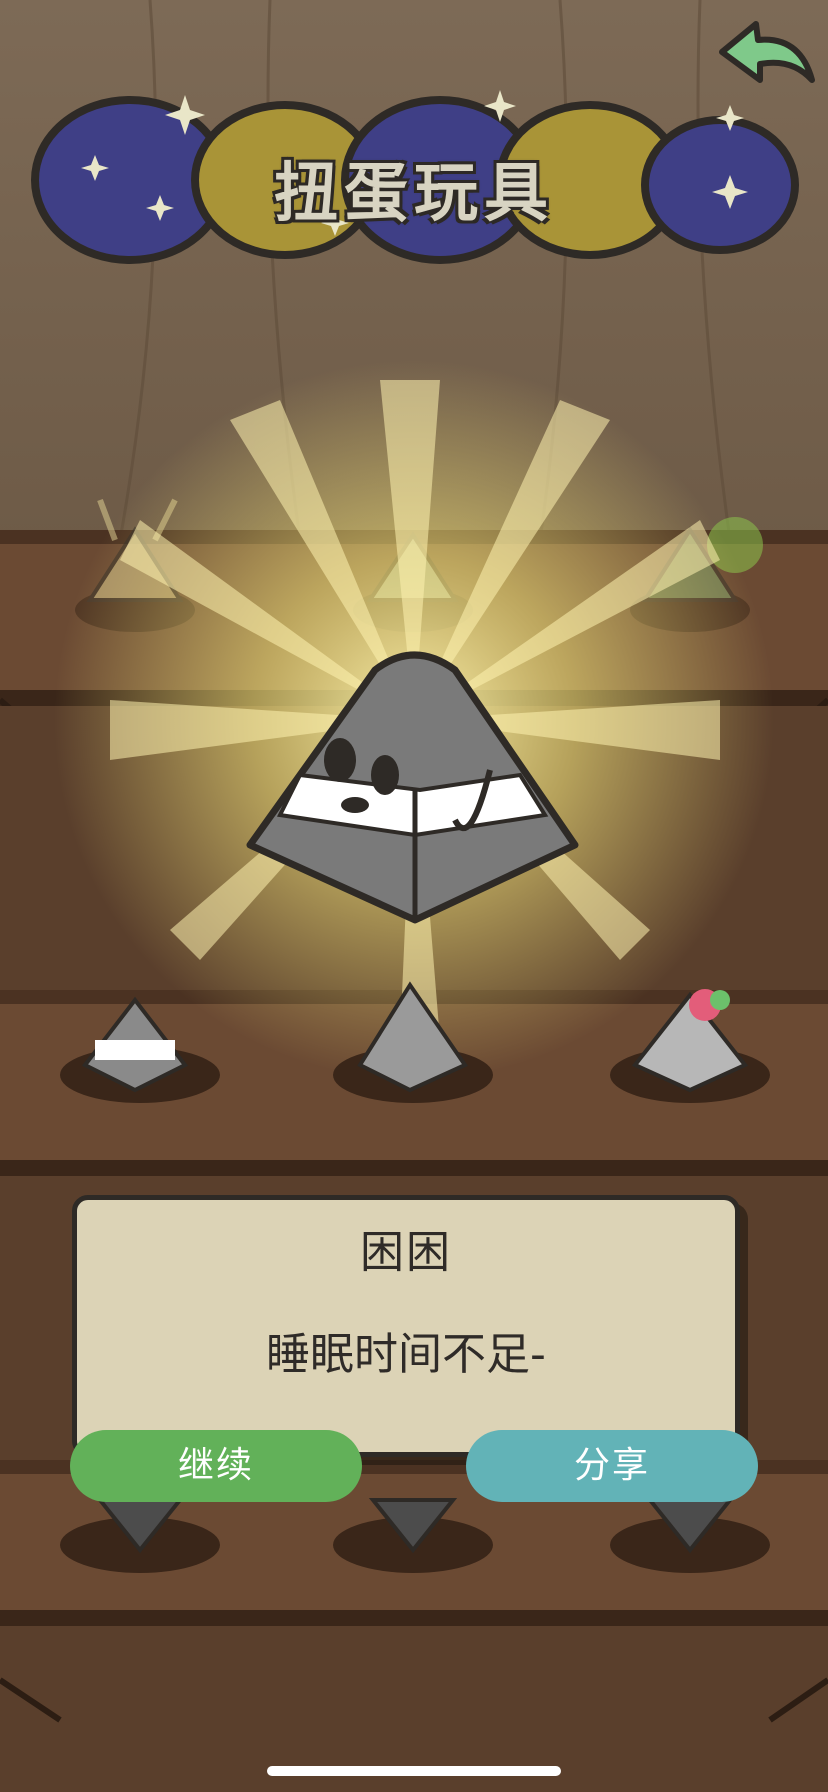 The image size is (828, 1792). Describe the element at coordinates (406, 1354) in the screenshot. I see `toy-description: 睡眠时间不足-` at that location.